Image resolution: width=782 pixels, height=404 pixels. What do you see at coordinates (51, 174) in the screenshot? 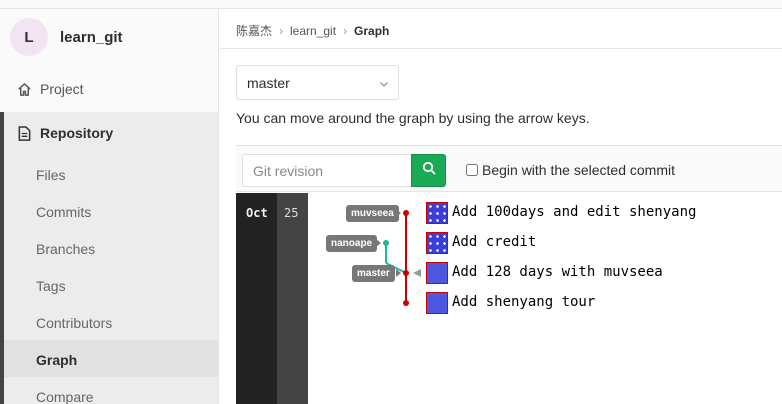
I see `sidebar-item-files: Files` at bounding box center [51, 174].